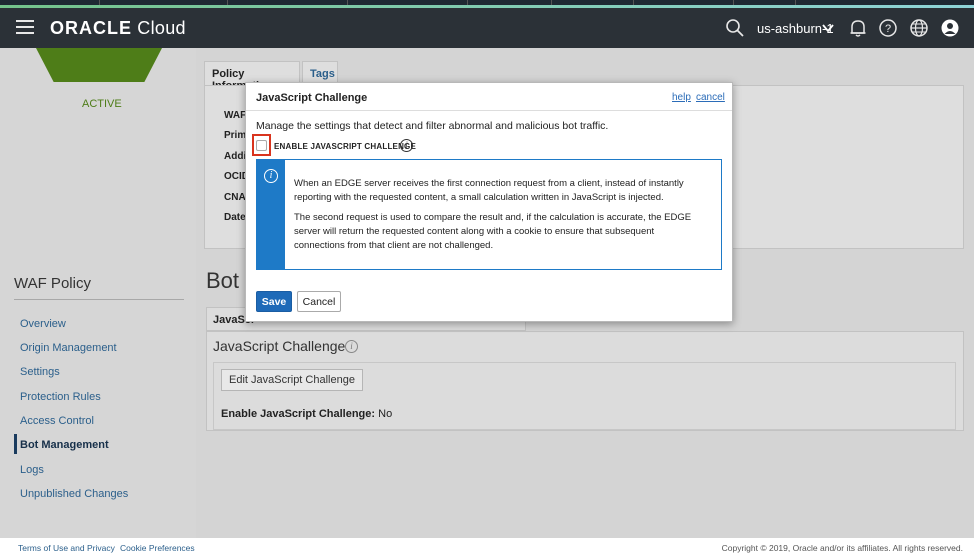  I want to click on hamburger-icon, so click(25, 27).